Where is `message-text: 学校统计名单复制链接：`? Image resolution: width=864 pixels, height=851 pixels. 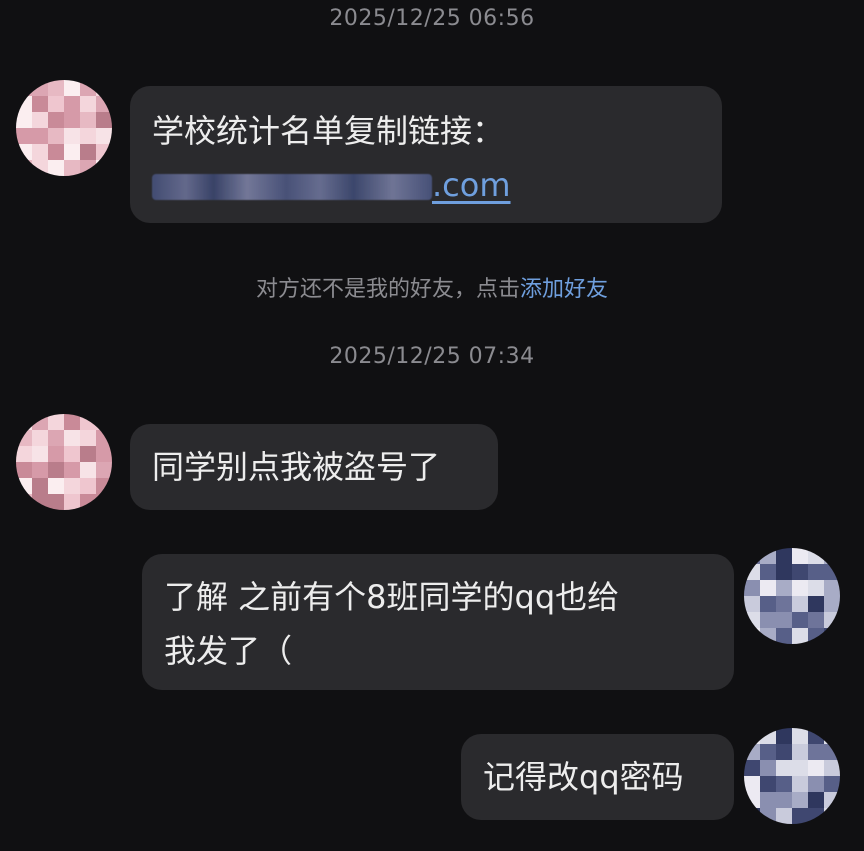
message-text: 学校统计名单复制链接： is located at coordinates (328, 131).